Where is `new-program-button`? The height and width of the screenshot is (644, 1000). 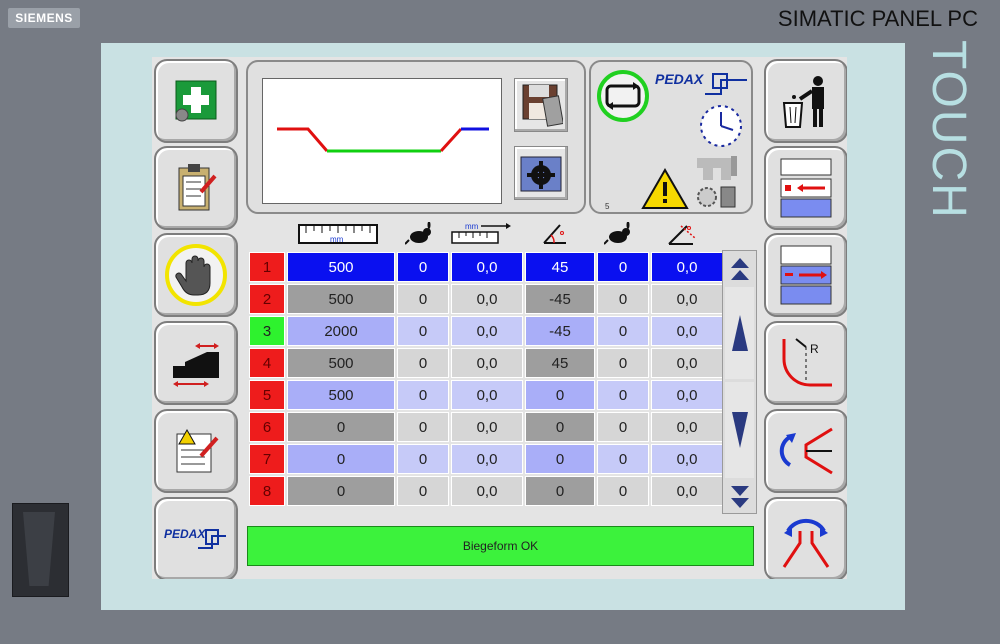 new-program-button is located at coordinates (196, 101).